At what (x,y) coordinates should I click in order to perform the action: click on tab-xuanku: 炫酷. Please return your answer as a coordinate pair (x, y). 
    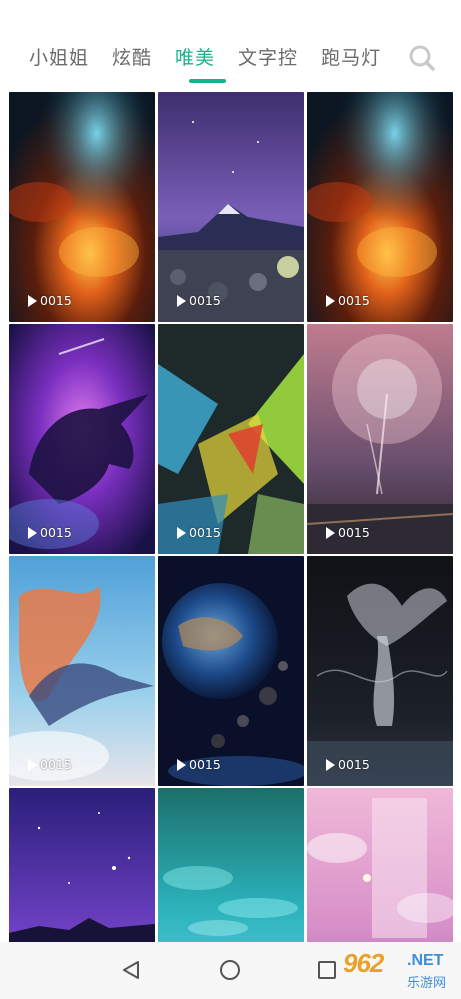
    Looking at the image, I should click on (132, 58).